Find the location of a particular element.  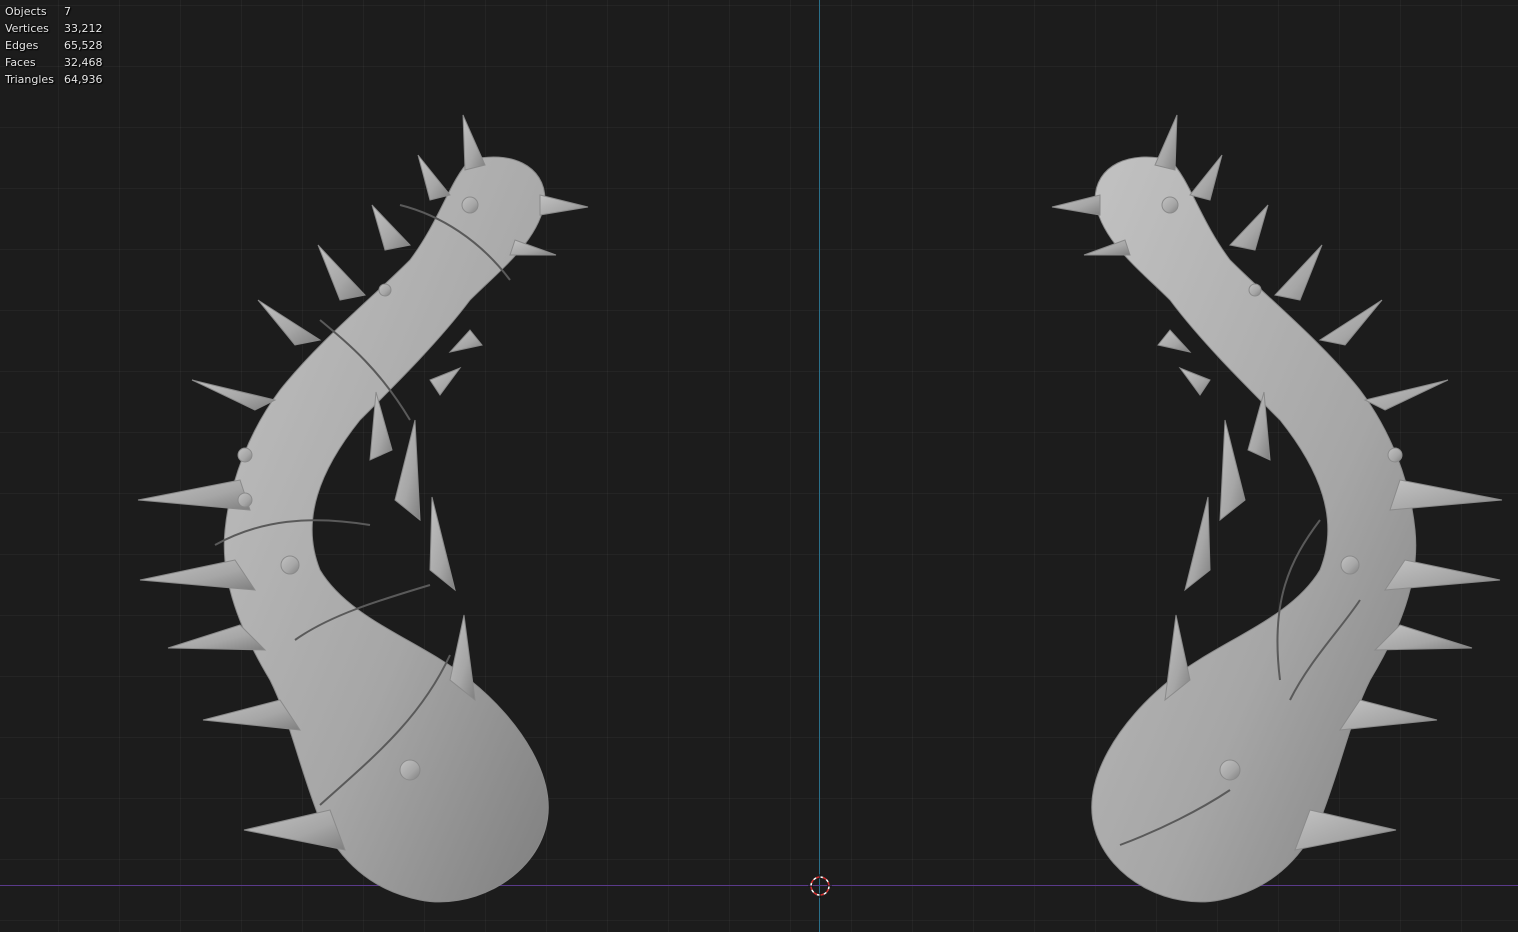

3d-cursor-icon is located at coordinates (820, 886).